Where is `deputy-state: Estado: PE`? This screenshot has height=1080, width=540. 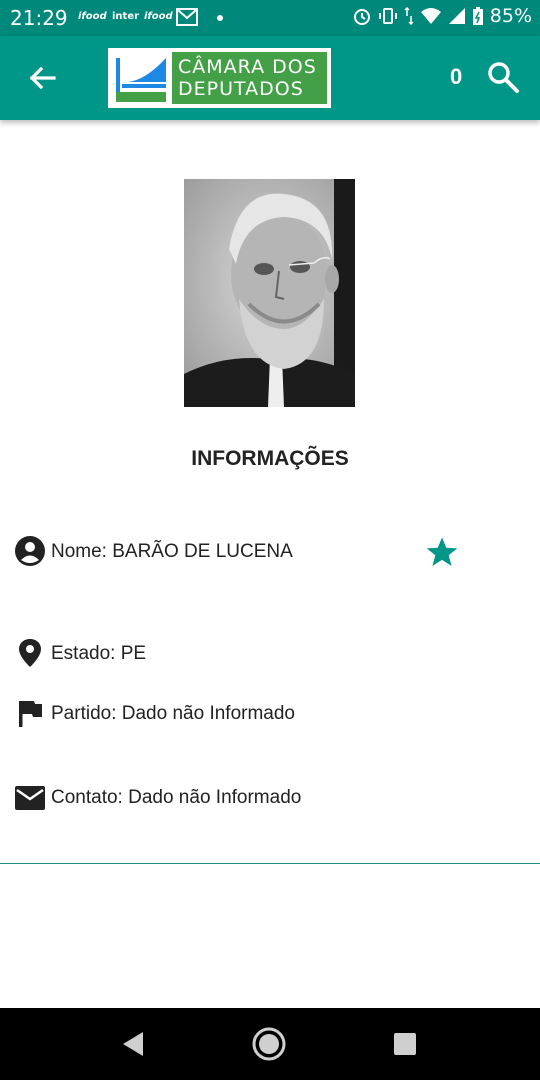
deputy-state: Estado: PE is located at coordinates (99, 653).